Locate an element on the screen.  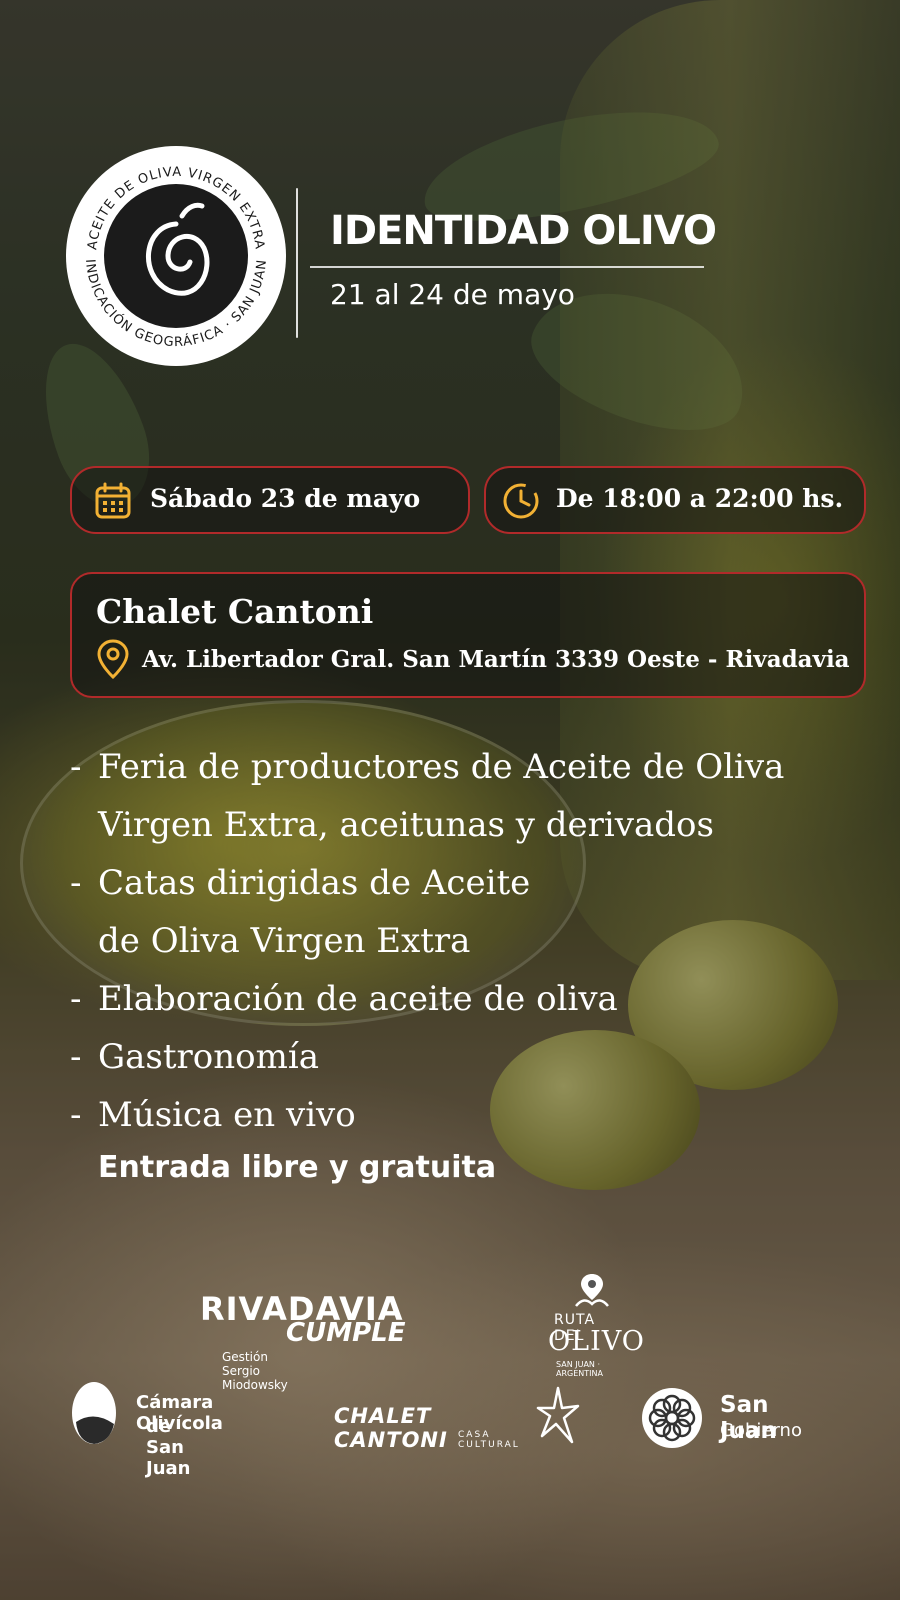
event-day: Sábado 23 de mayo is located at coordinates (285, 498).